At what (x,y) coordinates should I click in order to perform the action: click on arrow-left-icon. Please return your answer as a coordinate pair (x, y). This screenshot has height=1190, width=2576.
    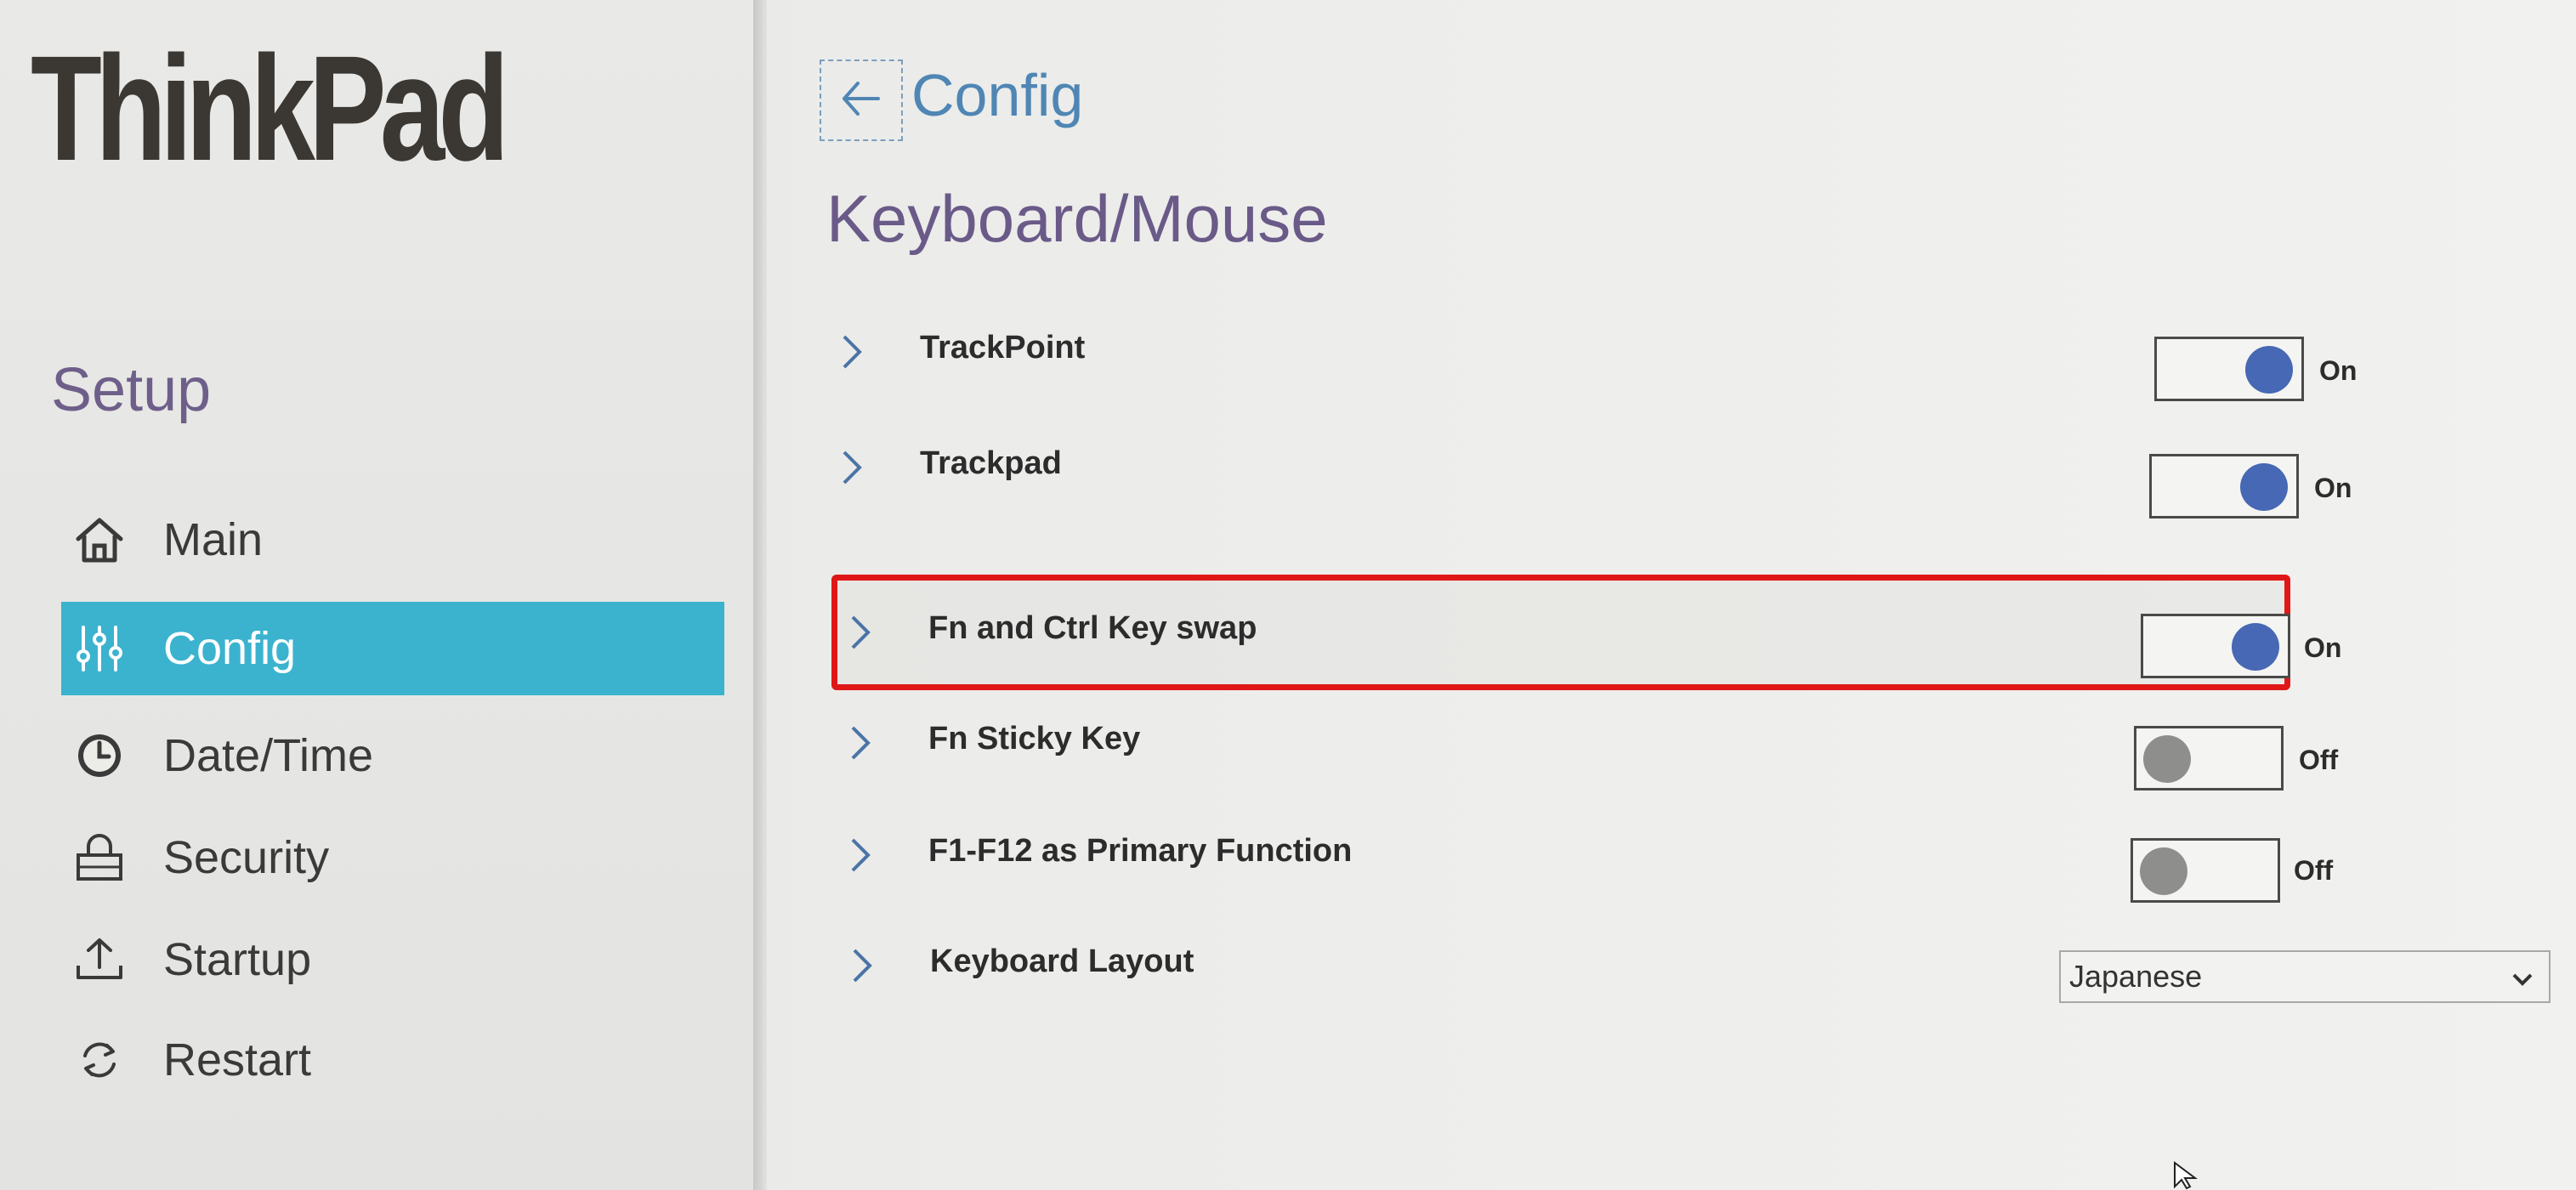
    Looking at the image, I should click on (861, 101).